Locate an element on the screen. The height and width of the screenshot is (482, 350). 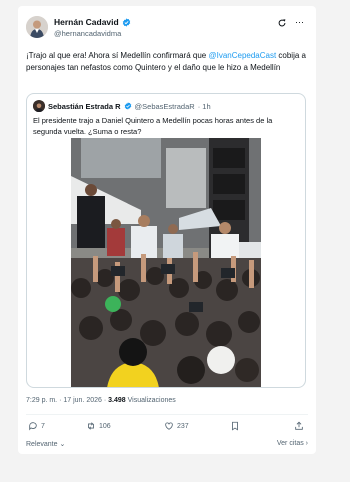
views-count: 3.498 is located at coordinates (117, 400).